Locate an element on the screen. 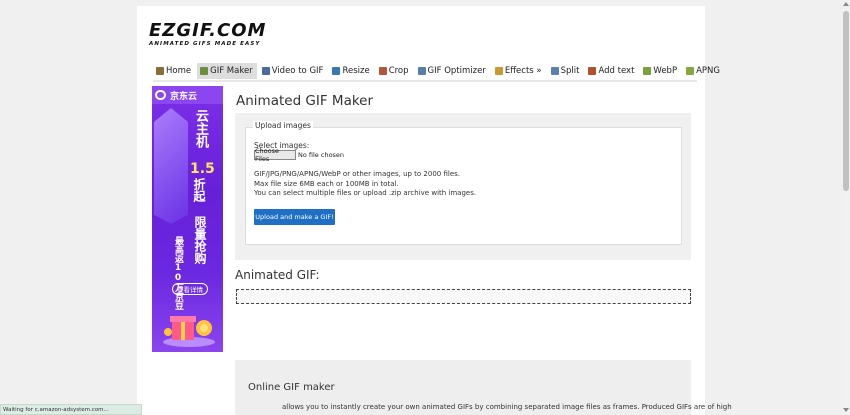 This screenshot has height=415, width=850. nav-item-apng: APNG is located at coordinates (703, 71).